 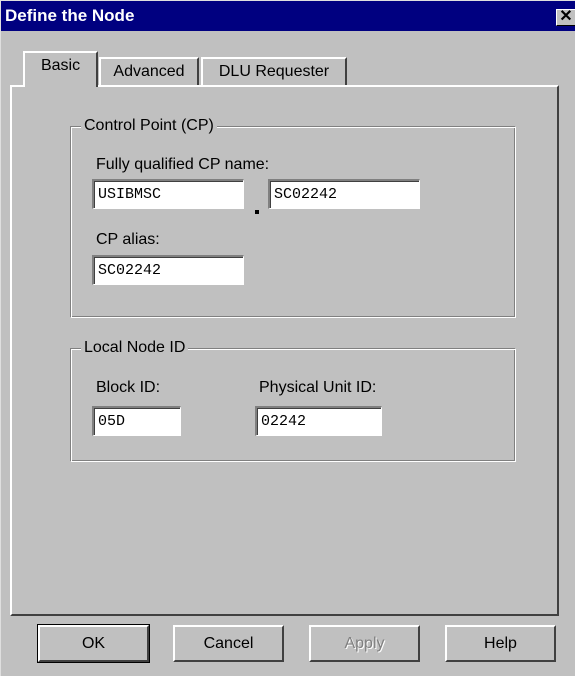 What do you see at coordinates (500, 643) in the screenshot?
I see `help-button: Help` at bounding box center [500, 643].